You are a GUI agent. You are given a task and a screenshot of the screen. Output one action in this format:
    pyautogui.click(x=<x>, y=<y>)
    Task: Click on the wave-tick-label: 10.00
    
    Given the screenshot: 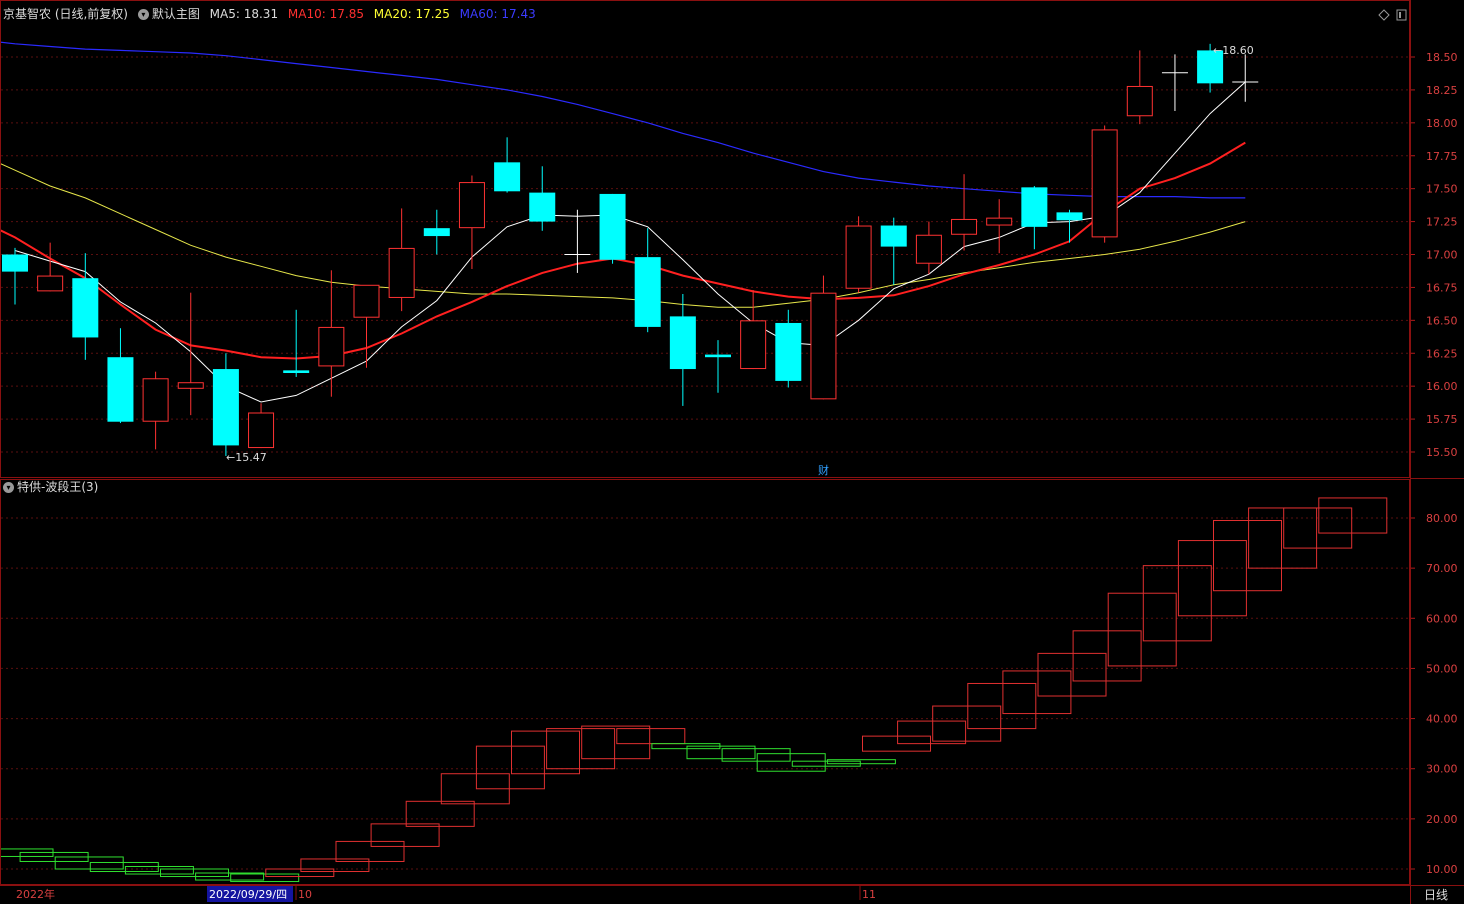 What is the action you would take?
    pyautogui.click(x=1442, y=869)
    